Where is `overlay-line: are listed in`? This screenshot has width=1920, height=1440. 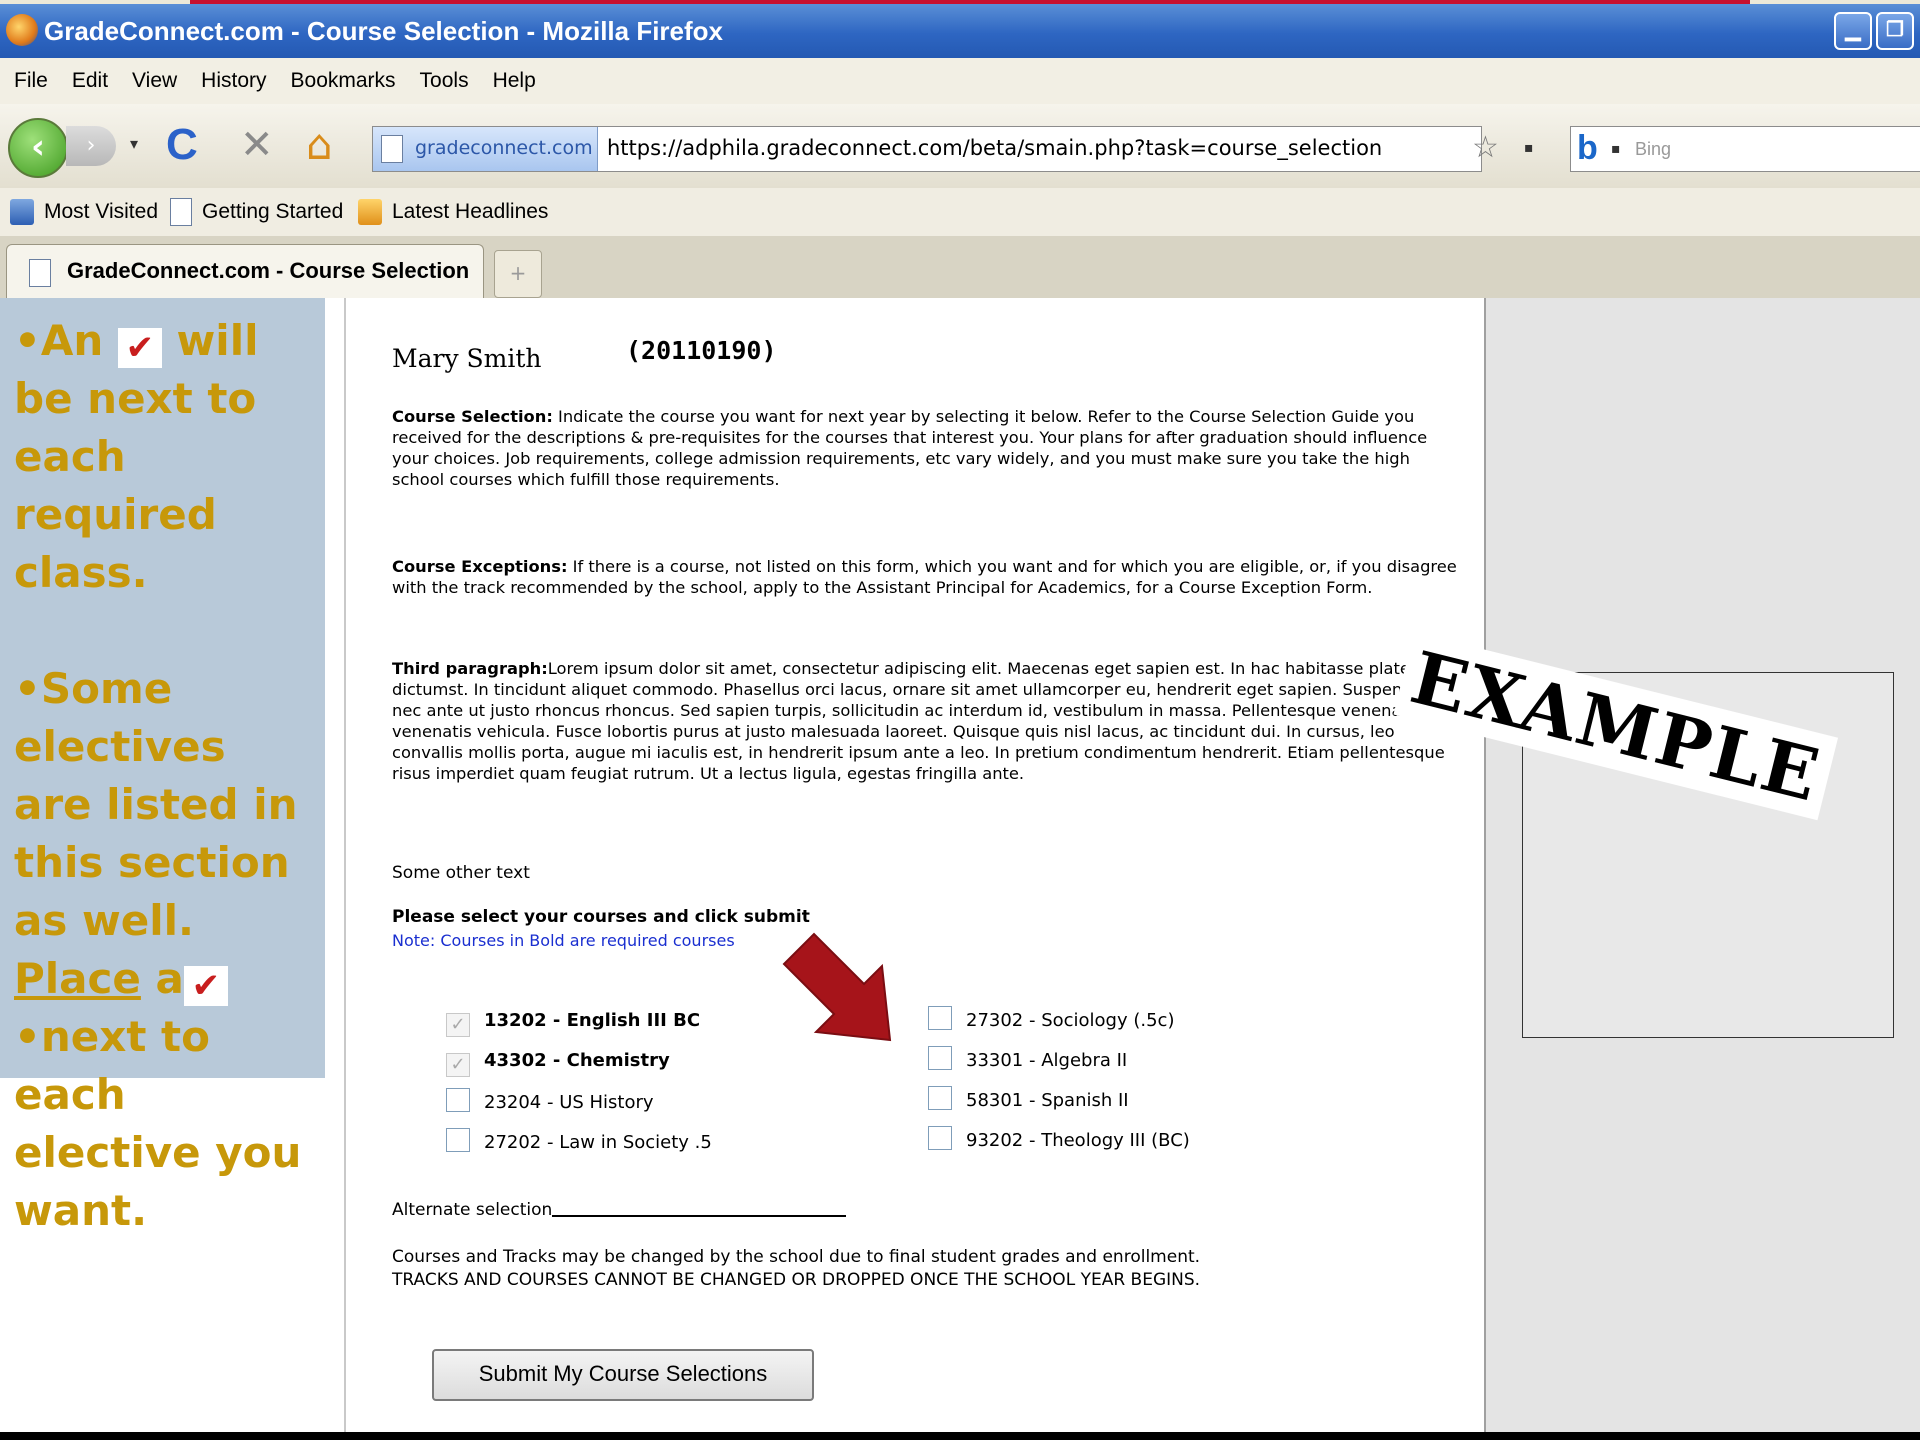
overlay-line: are listed in is located at coordinates (156, 804).